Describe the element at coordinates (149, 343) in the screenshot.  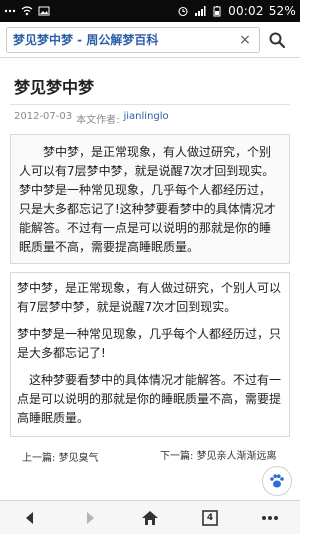
I see `body-paragraph-2: 梦中梦是一种常见现象，几乎每个人都经历过，只是大多都忘记了!` at that location.